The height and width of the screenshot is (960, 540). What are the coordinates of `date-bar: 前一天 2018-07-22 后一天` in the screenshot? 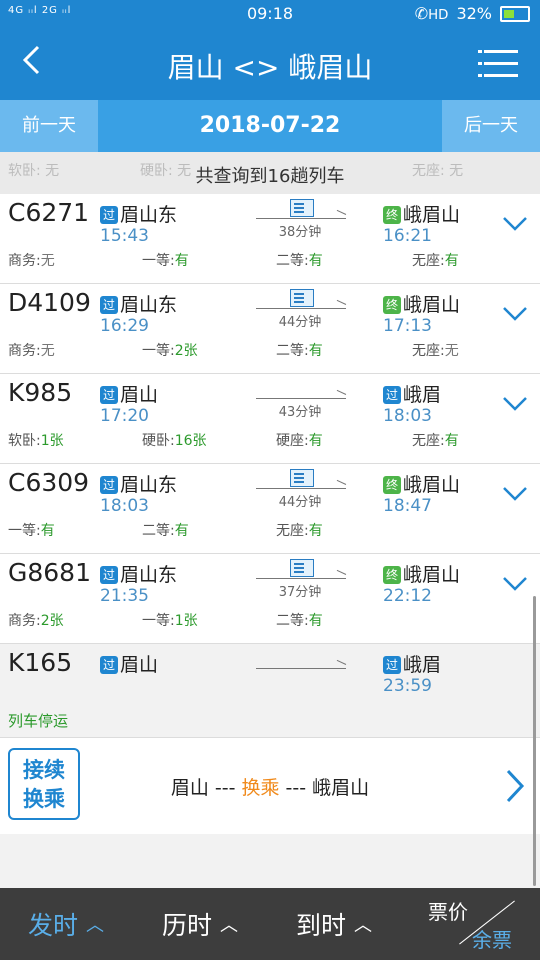 It's located at (270, 126).